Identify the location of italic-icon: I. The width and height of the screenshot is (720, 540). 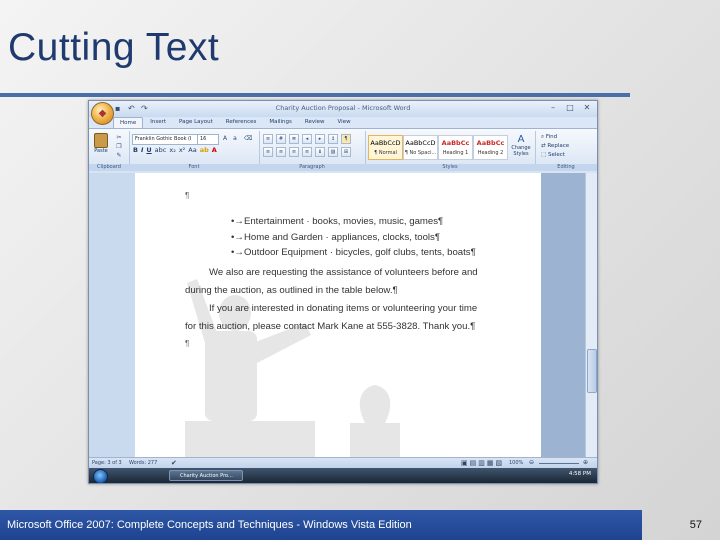
(142, 150).